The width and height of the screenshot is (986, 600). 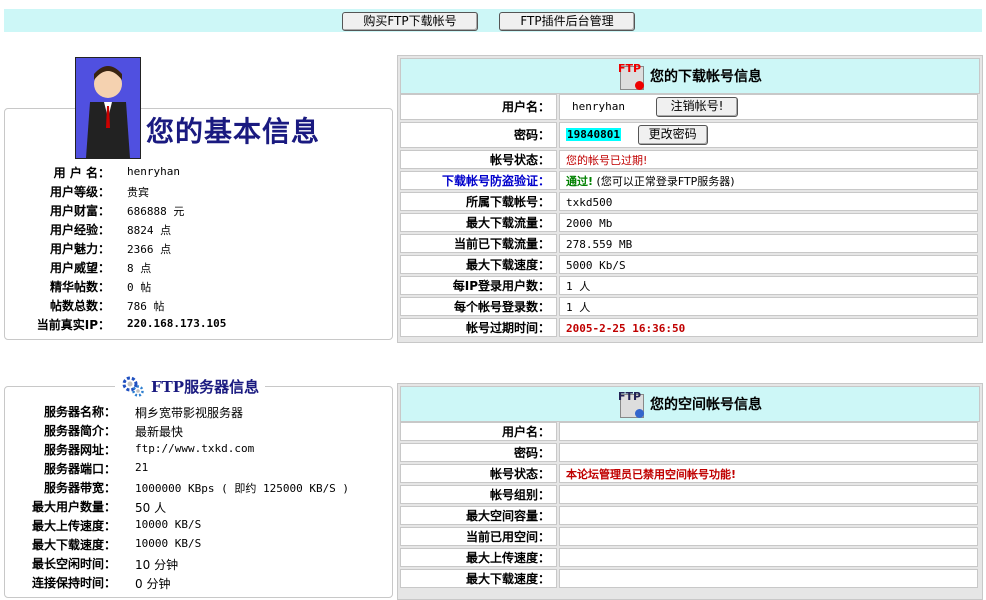 What do you see at coordinates (146, 306) in the screenshot?
I see `basic-info-value: 786 帖` at bounding box center [146, 306].